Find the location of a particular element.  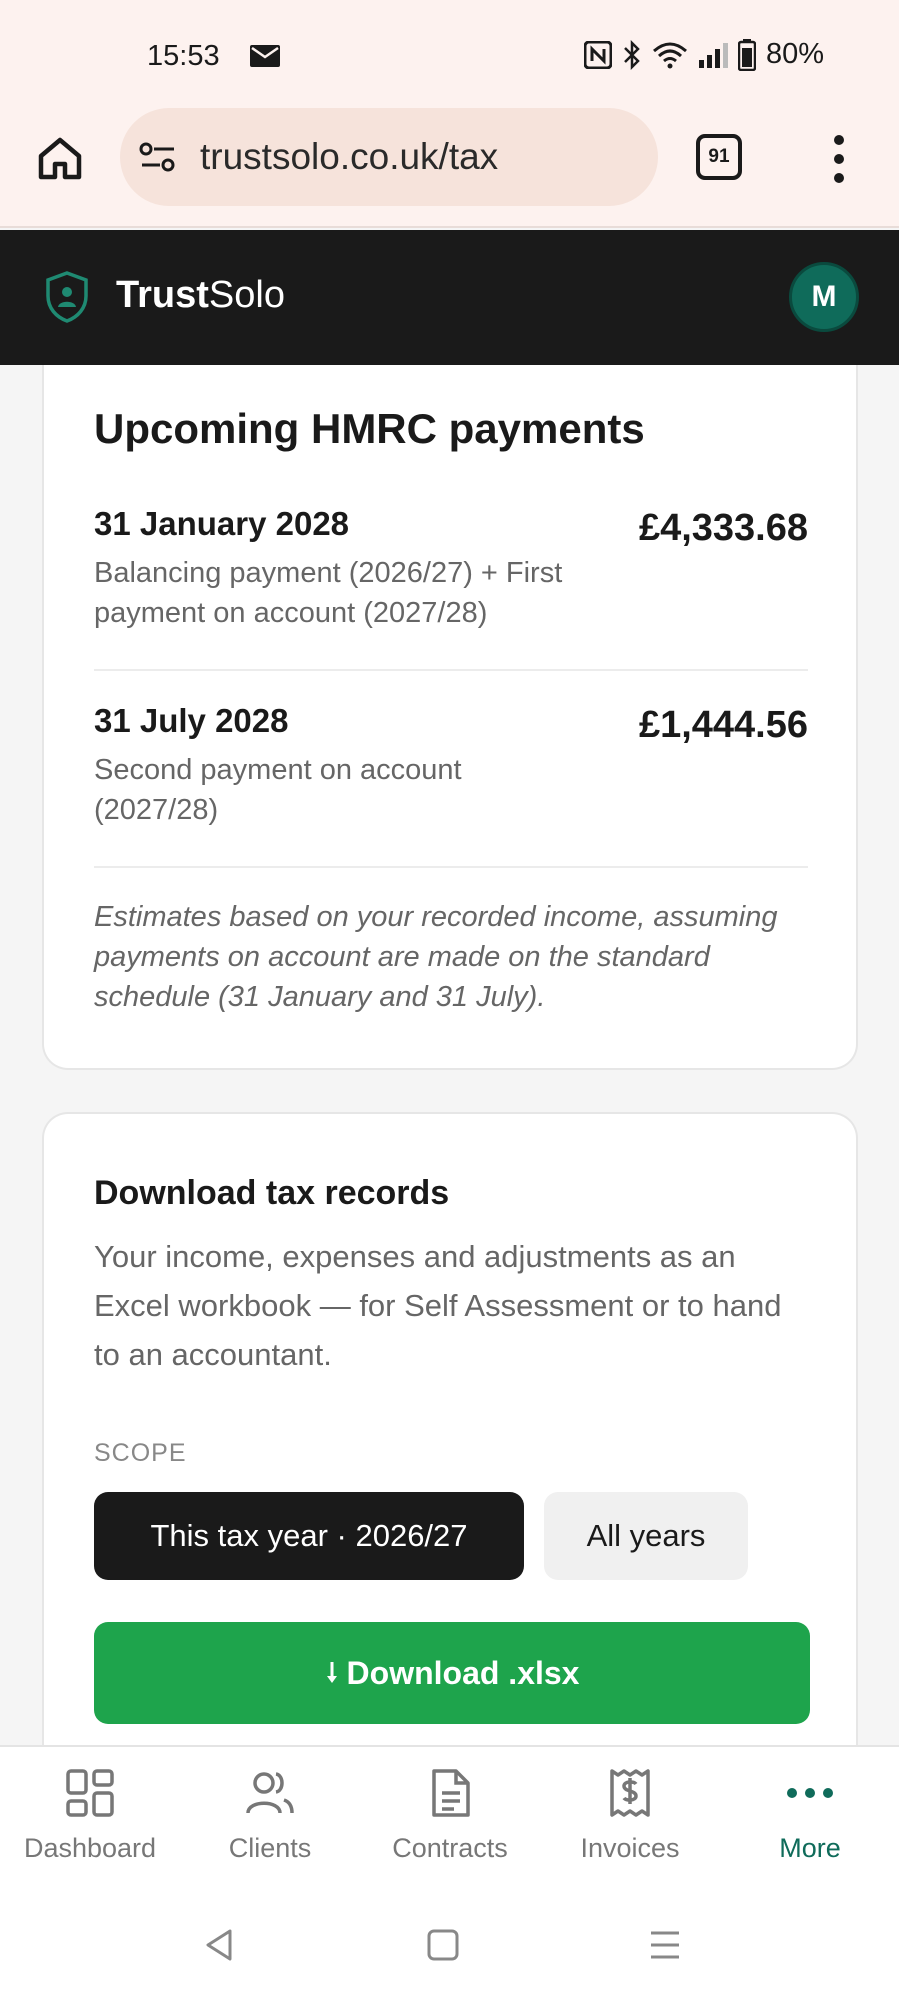

mail-icon is located at coordinates (265, 56).